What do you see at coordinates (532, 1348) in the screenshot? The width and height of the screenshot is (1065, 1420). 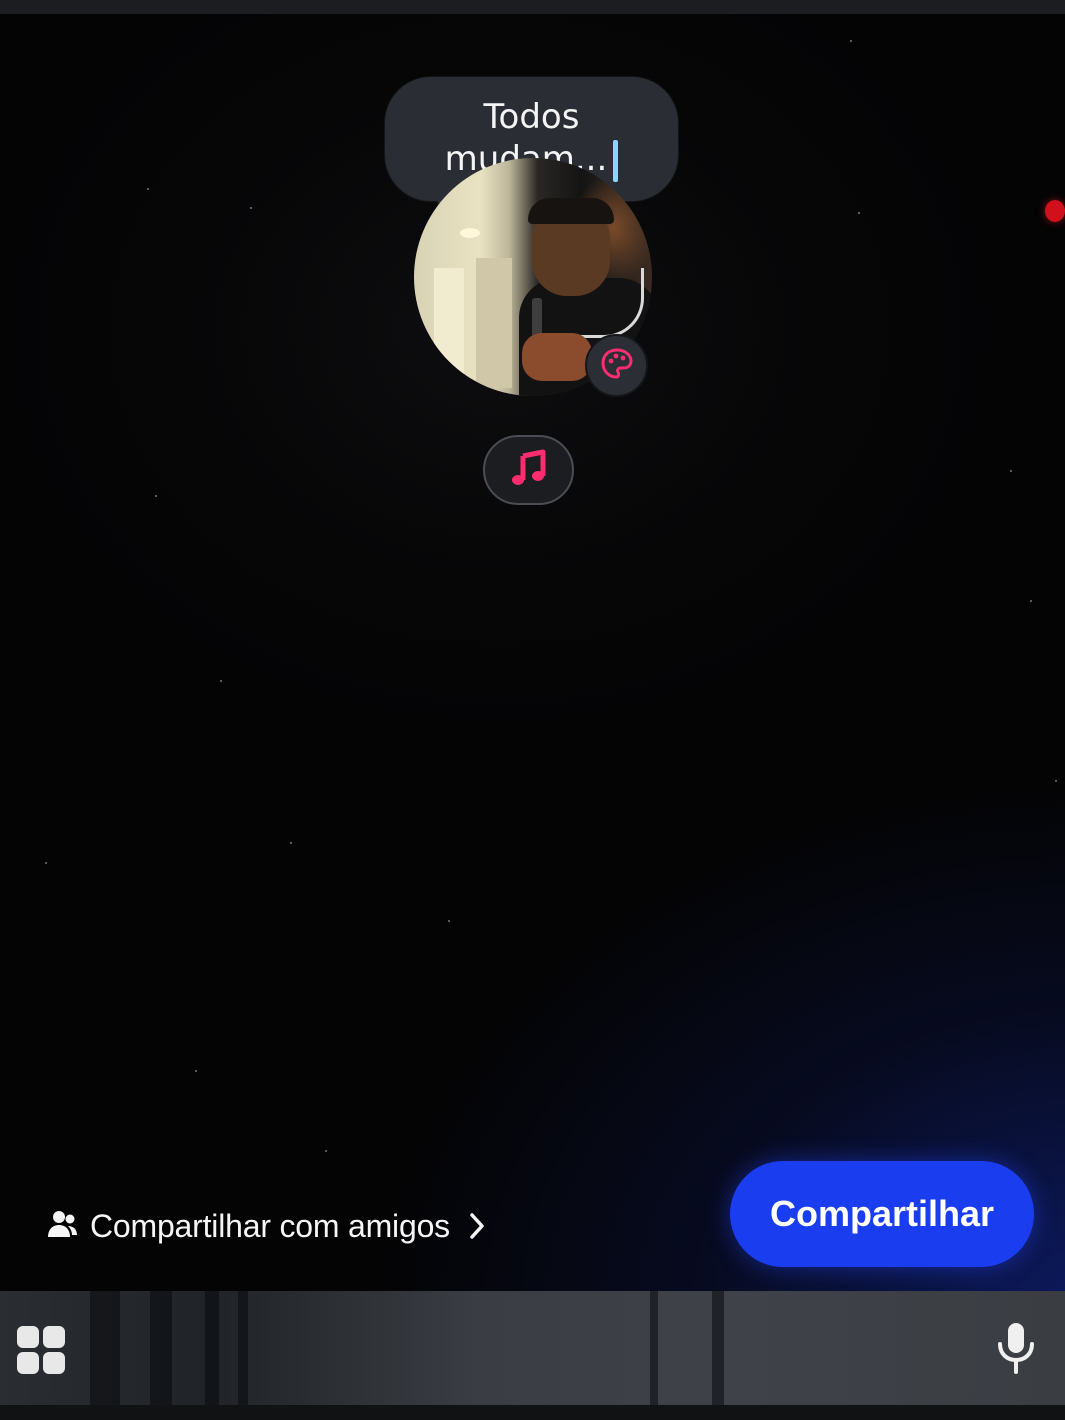 I see `bottom-toolbar` at bounding box center [532, 1348].